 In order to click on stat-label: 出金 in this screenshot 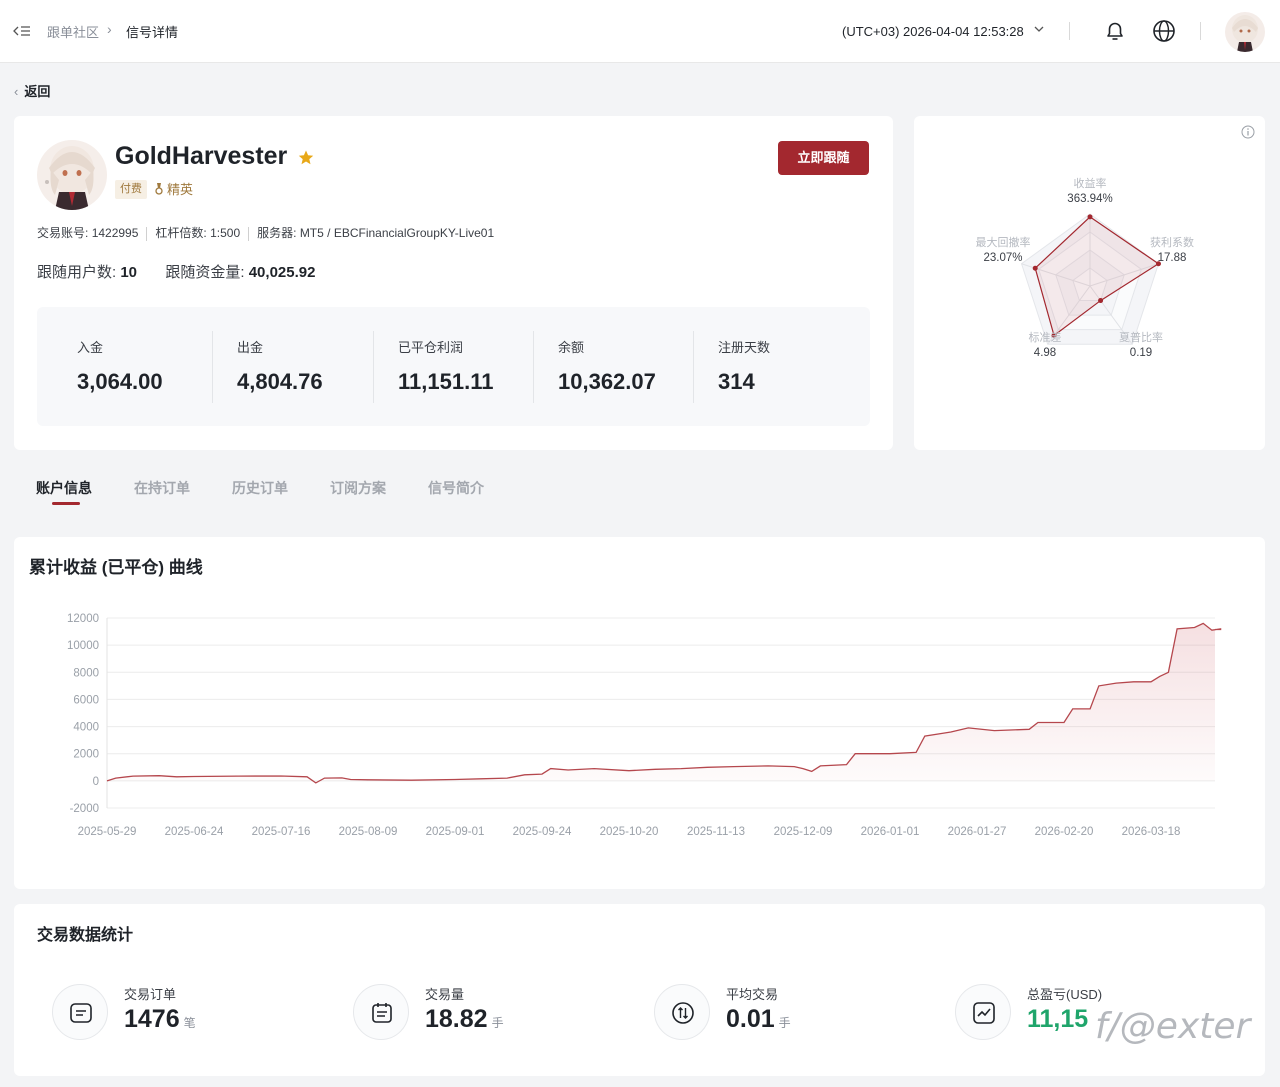, I will do `click(250, 347)`.